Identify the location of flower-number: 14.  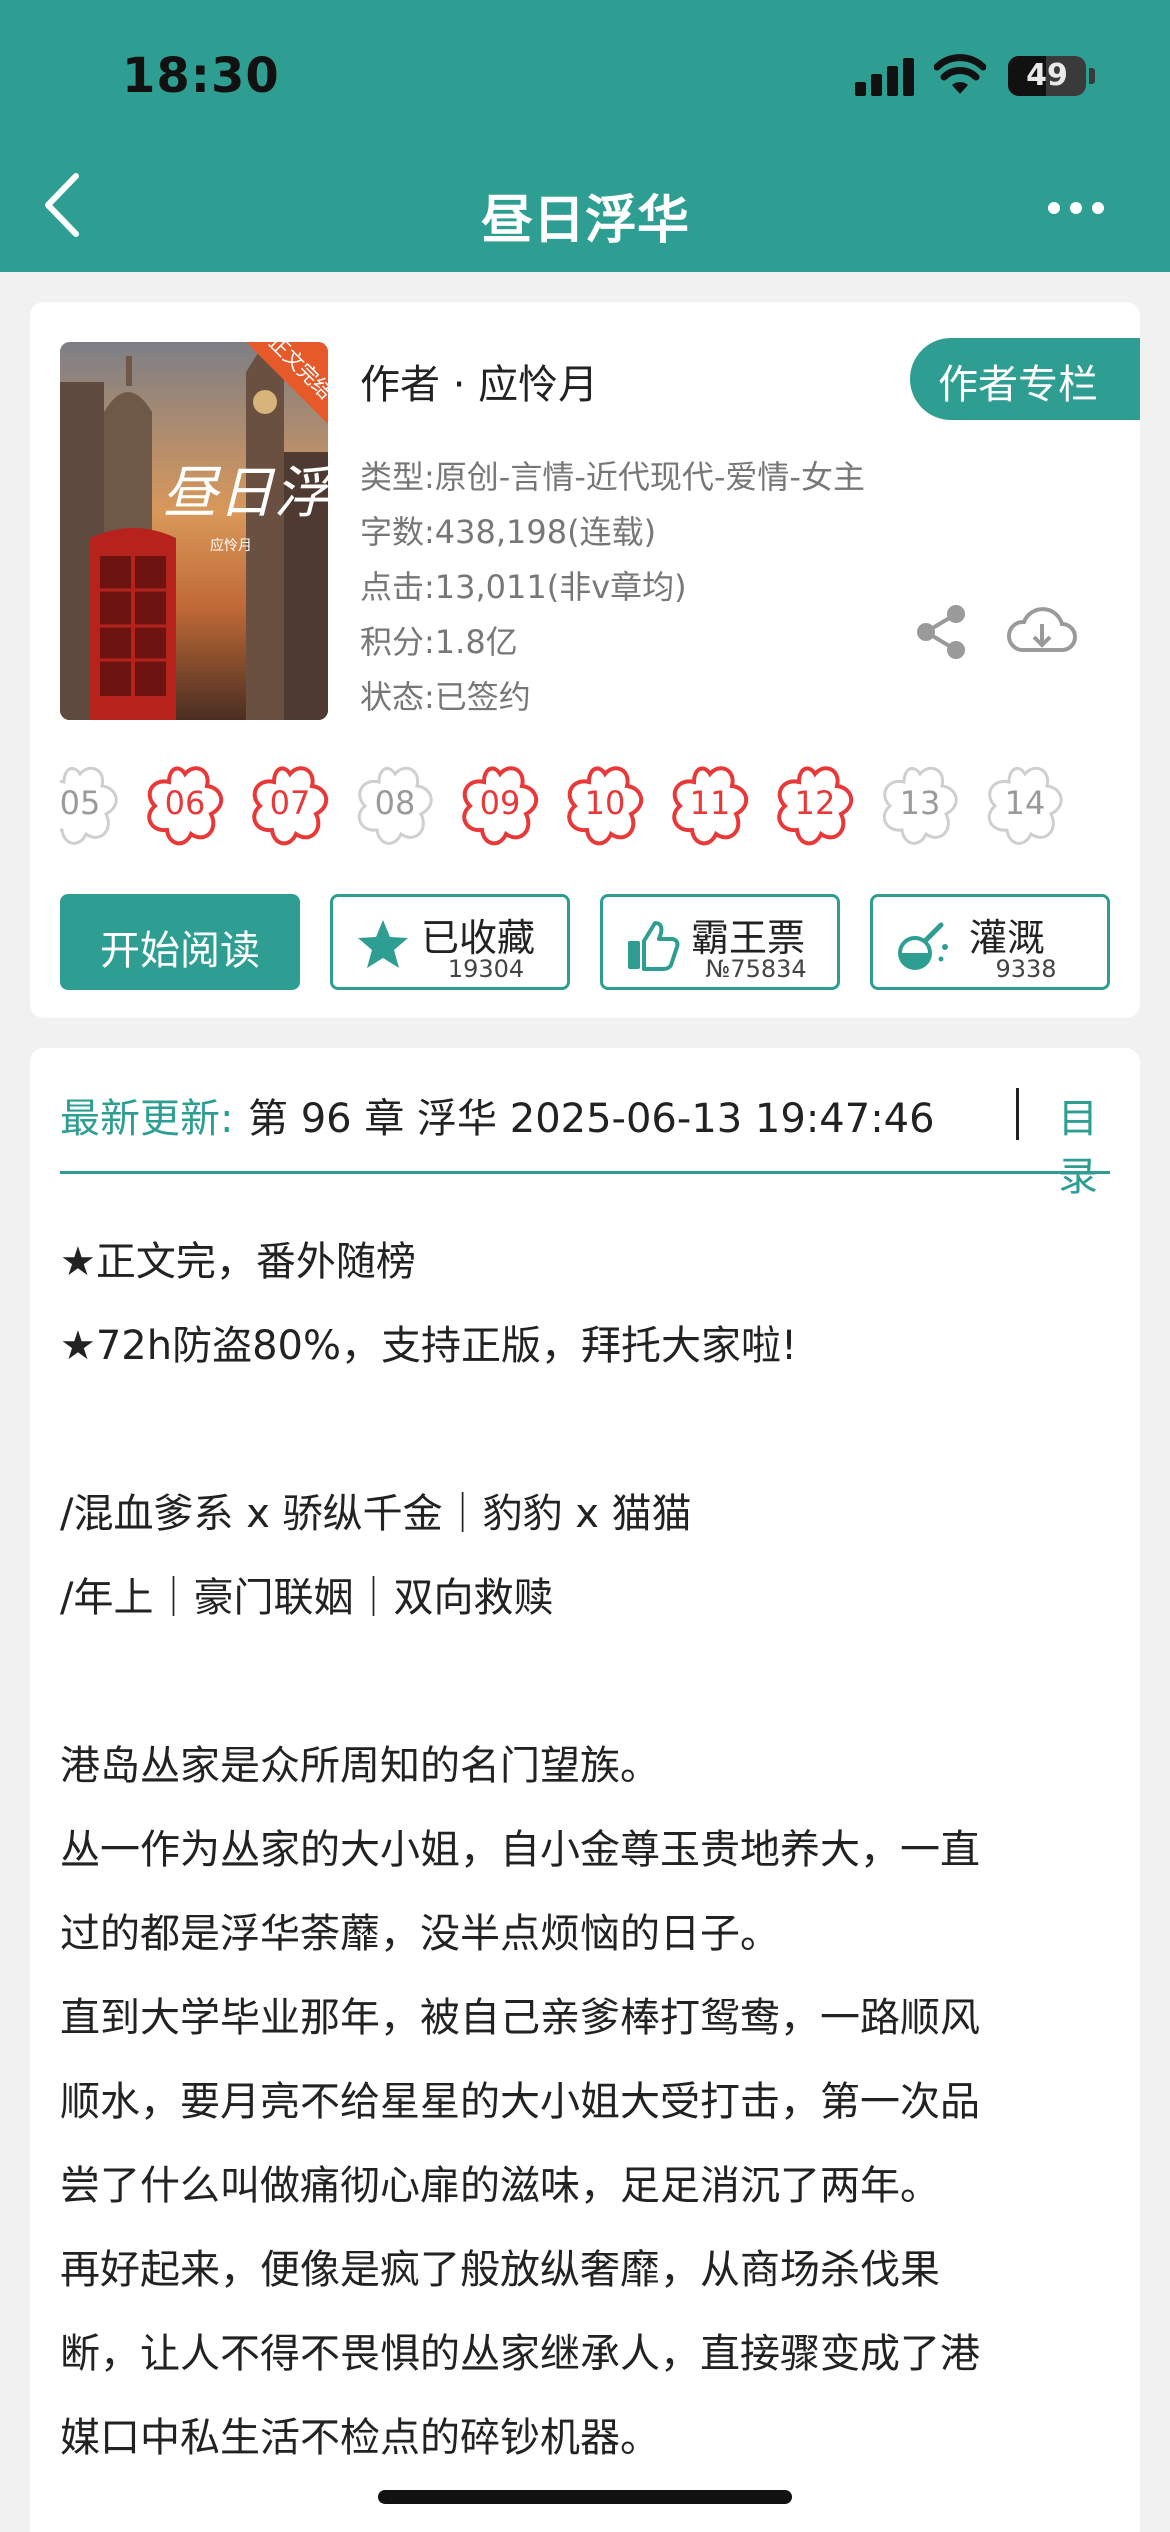
(1025, 803).